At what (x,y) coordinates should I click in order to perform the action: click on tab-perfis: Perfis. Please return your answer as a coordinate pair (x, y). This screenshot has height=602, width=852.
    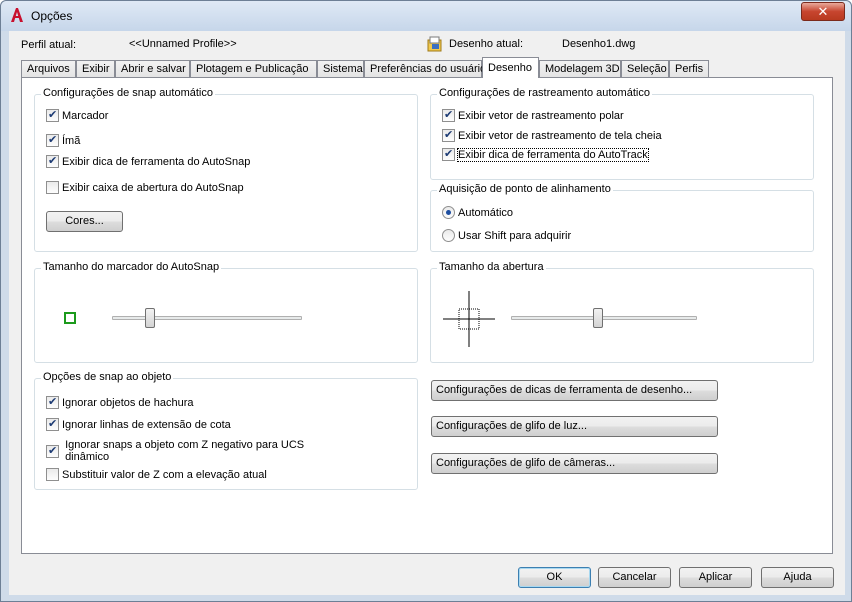
    Looking at the image, I should click on (689, 69).